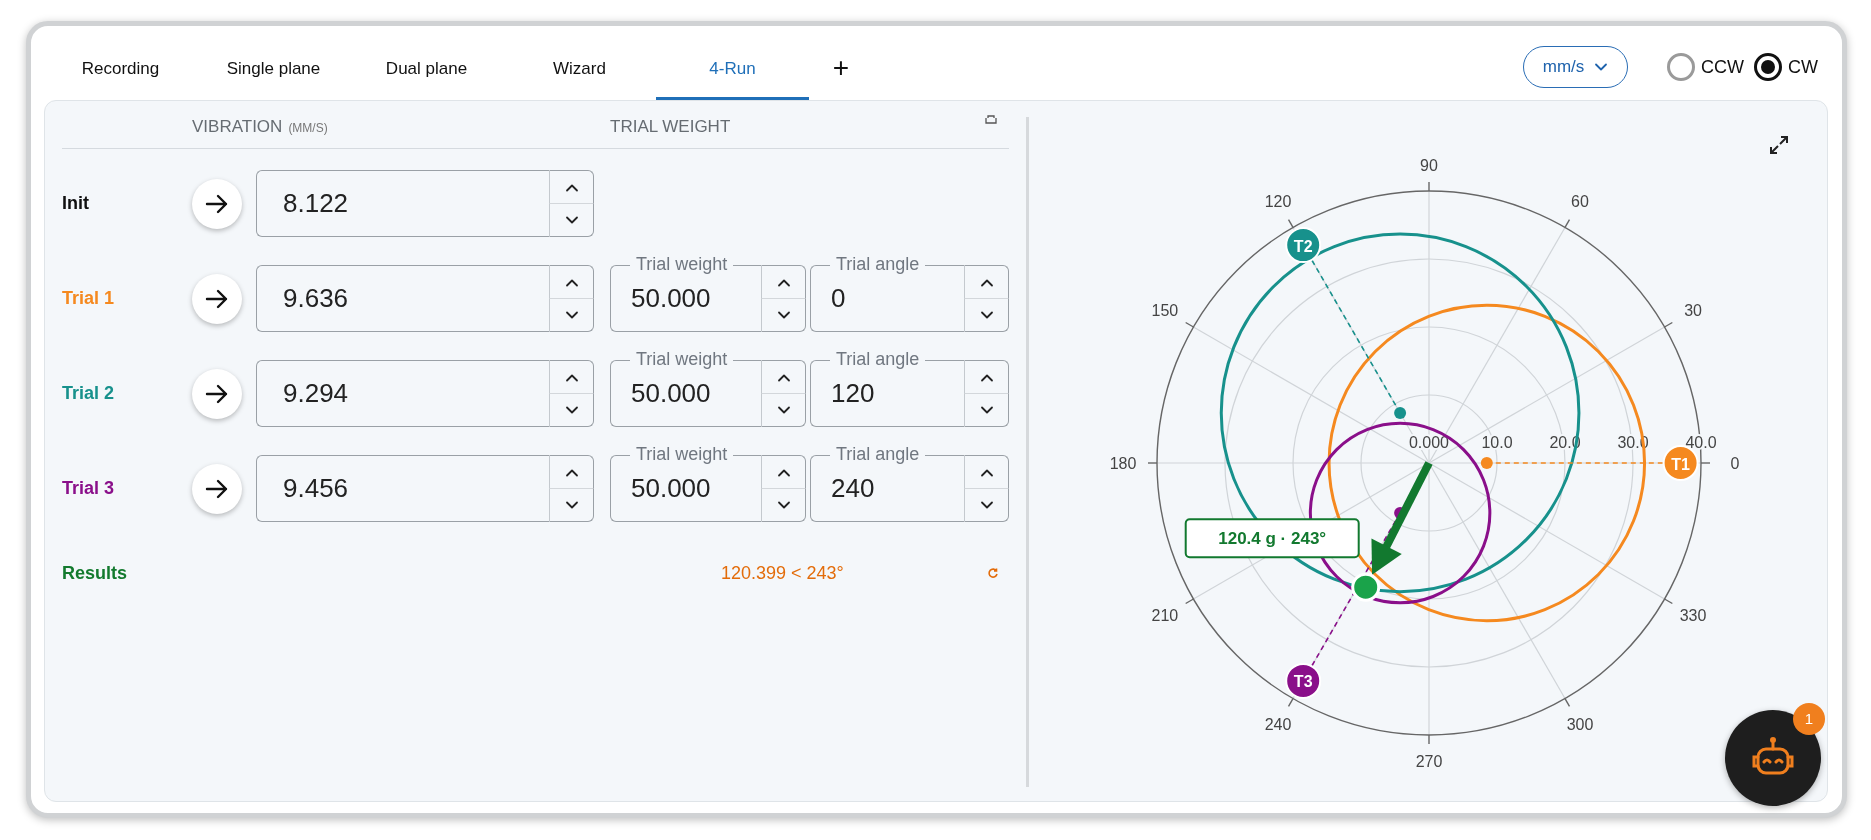 The width and height of the screenshot is (1871, 840). I want to click on result-label: 120.4 g · 243°, so click(1272, 538).